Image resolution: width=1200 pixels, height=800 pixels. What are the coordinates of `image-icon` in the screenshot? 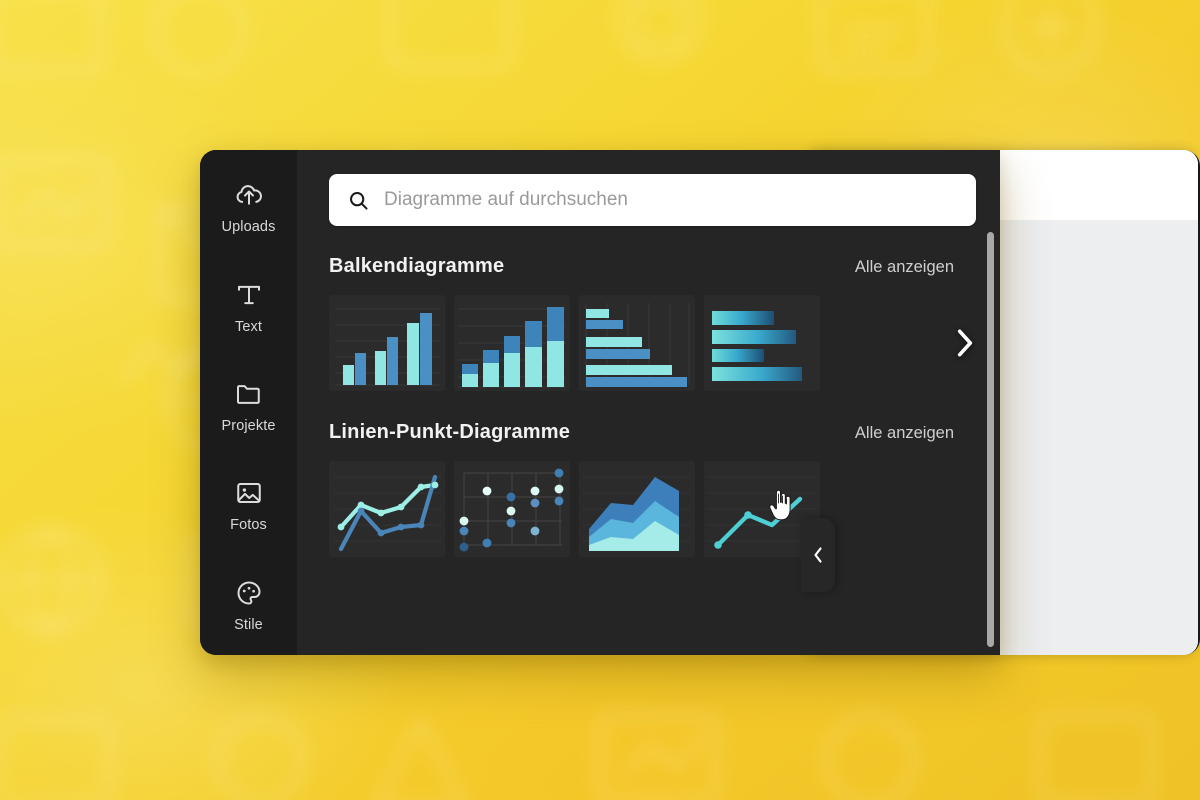 It's located at (249, 493).